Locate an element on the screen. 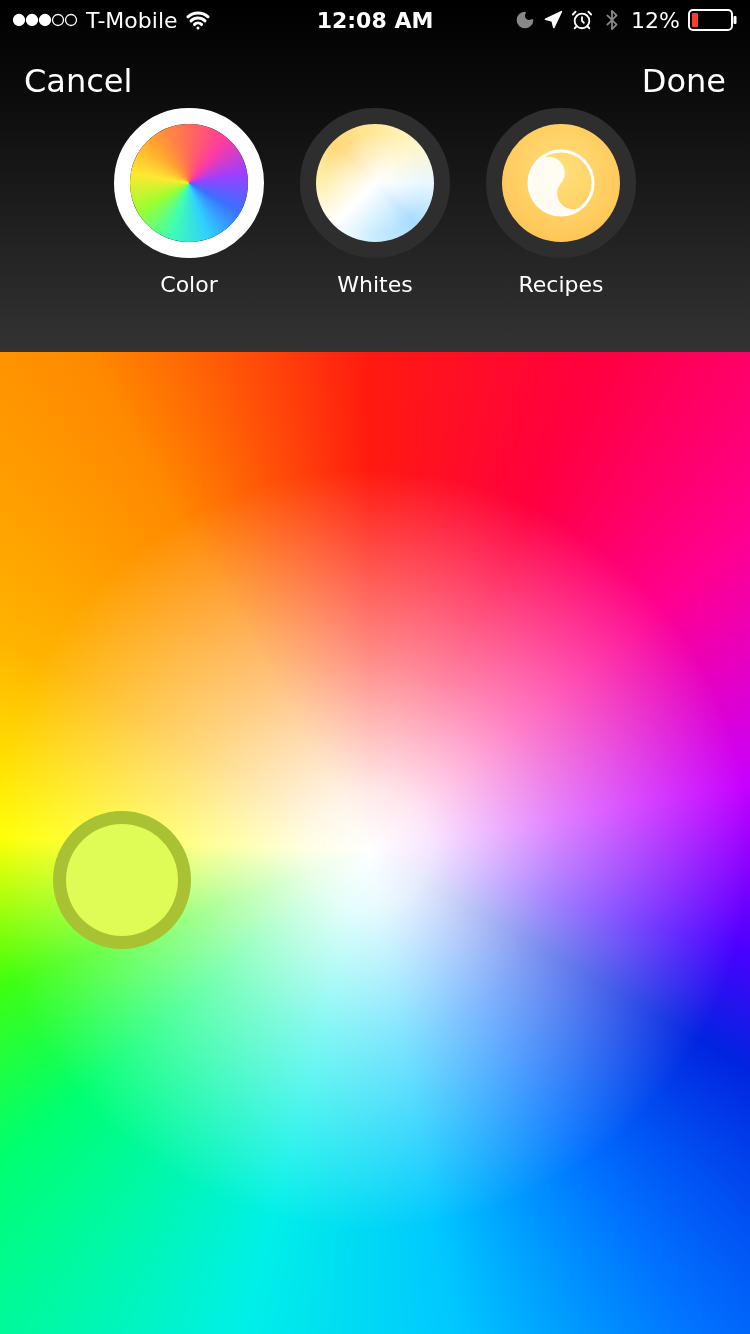 The image size is (750, 1334). location-icon is located at coordinates (553, 20).